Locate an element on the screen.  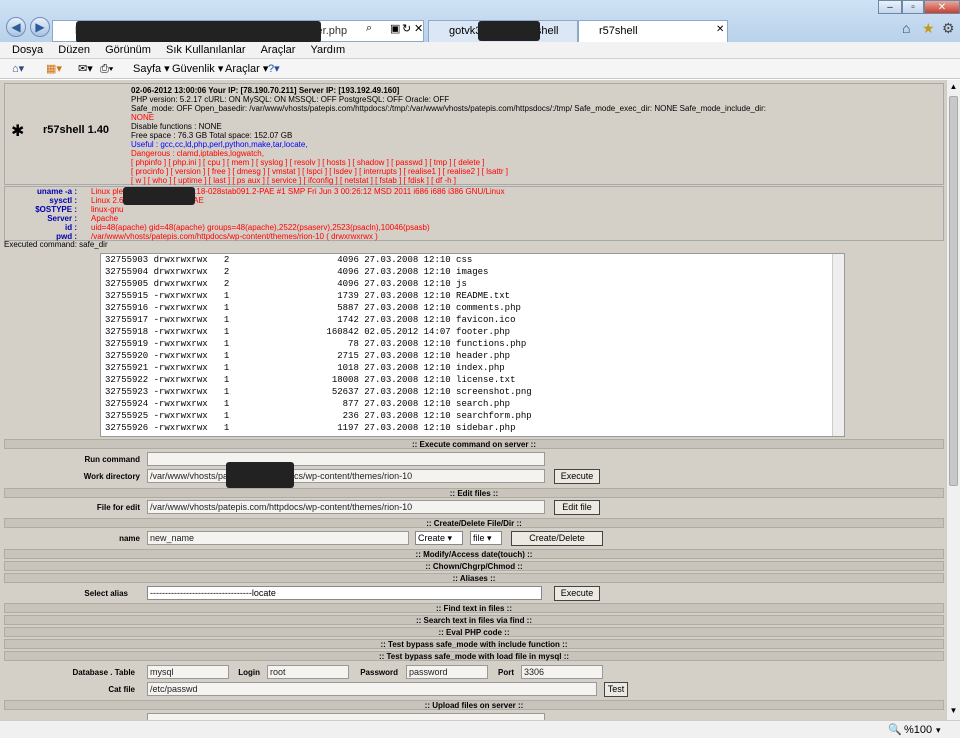
db-table-label: Database . Table is located at coordinates (103, 672).